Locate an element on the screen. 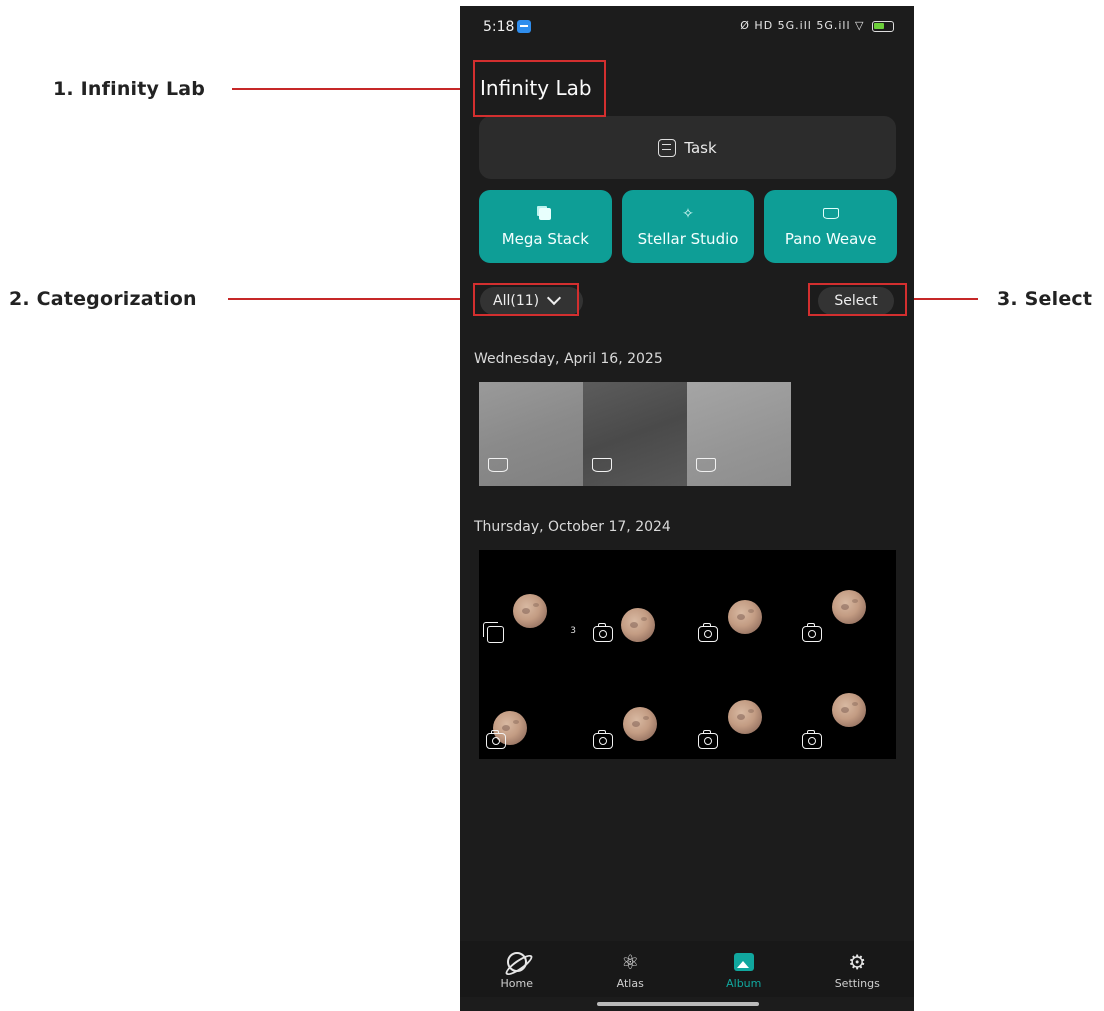  home-indicator is located at coordinates (678, 1004).